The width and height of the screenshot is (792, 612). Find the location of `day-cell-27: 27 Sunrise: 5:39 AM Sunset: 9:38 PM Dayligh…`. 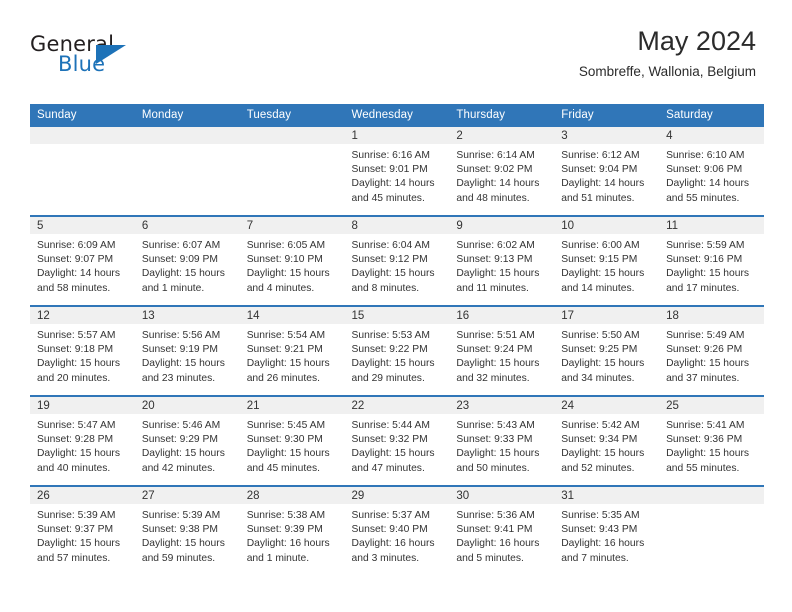

day-cell-27: 27 Sunrise: 5:39 AM Sunset: 9:38 PM Dayligh… is located at coordinates (187, 530).